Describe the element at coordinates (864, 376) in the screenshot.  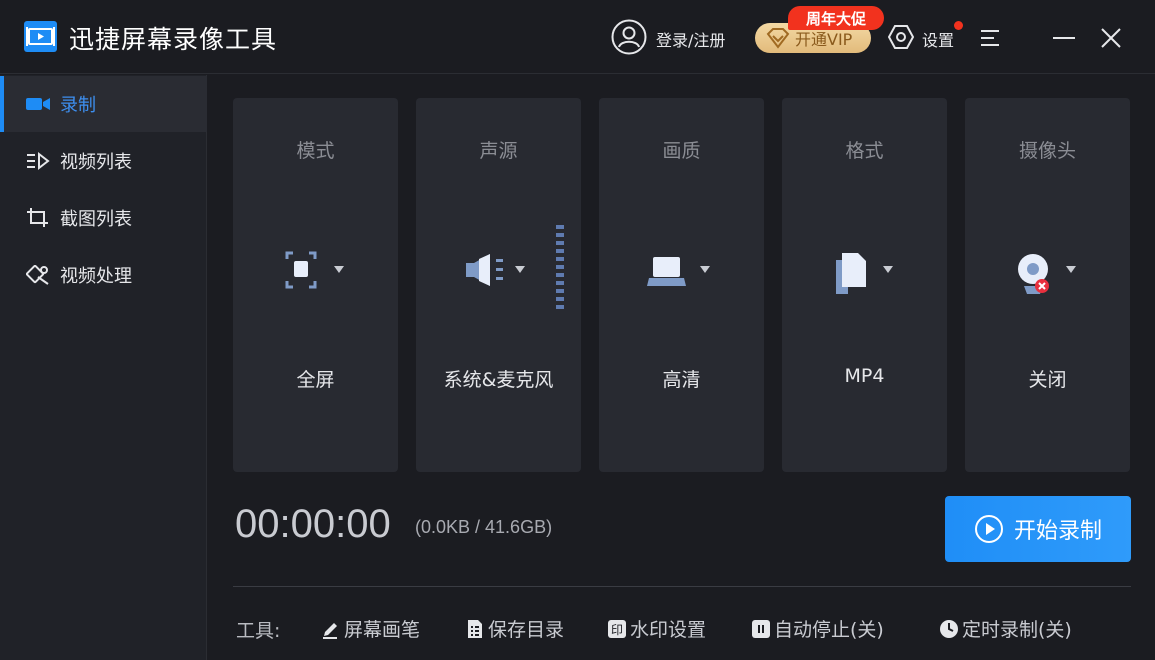
I see `card-value: MP4` at that location.